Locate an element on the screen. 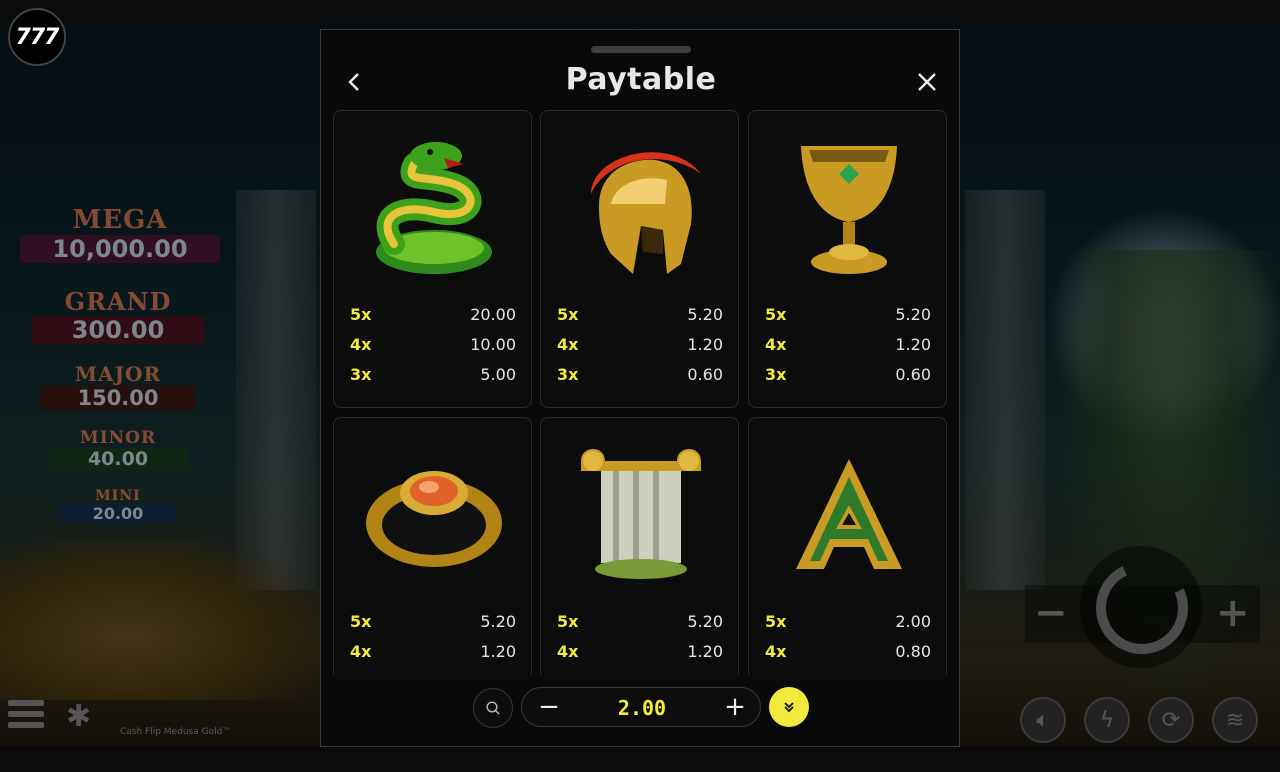 This screenshot has height=772, width=1280. symbol-card-snake: 5x 20.00 4x 10.00 3x 5.00 is located at coordinates (432, 259).